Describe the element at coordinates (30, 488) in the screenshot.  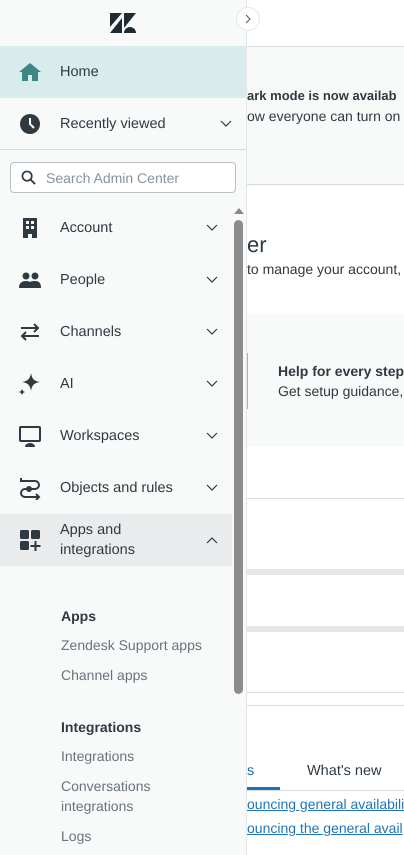
I see `loop-arrows-icon` at that location.